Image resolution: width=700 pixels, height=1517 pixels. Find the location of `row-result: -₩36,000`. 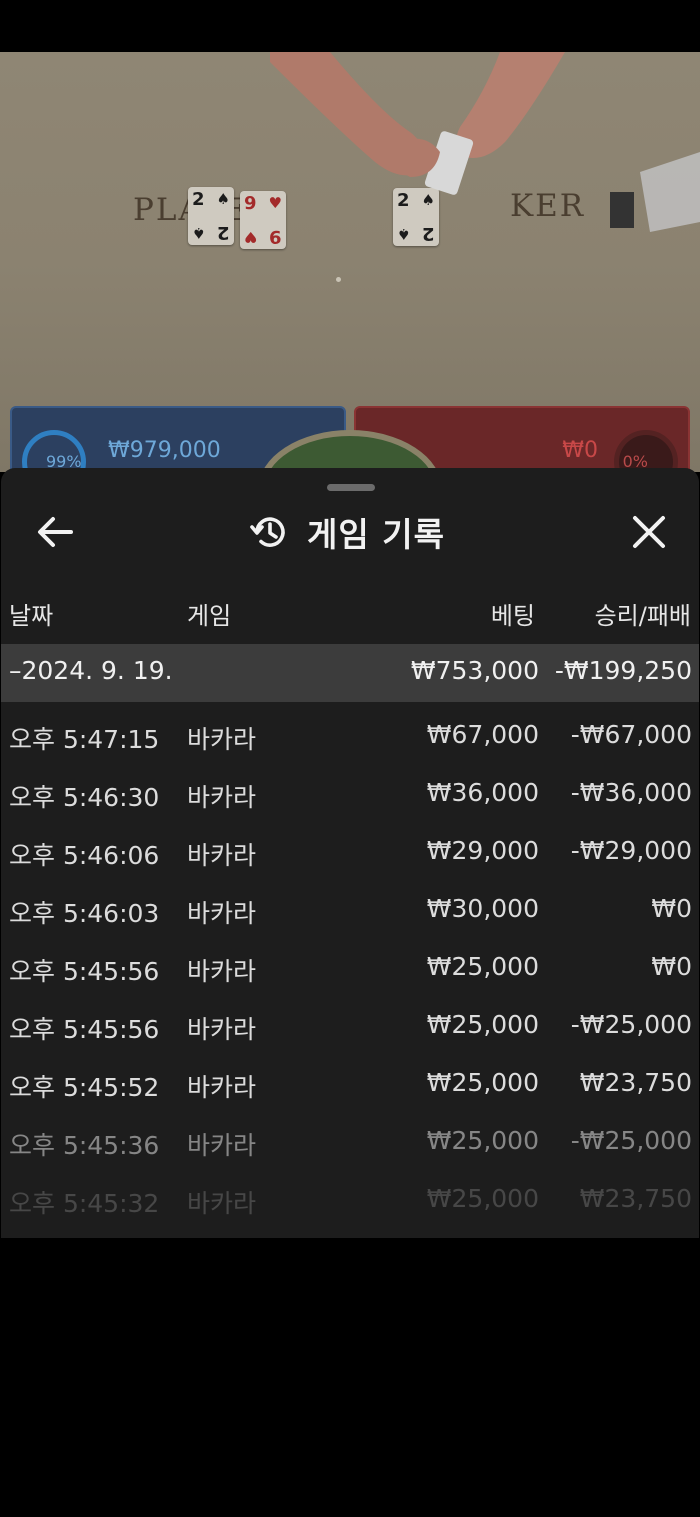

row-result: -₩36,000 is located at coordinates (631, 792).